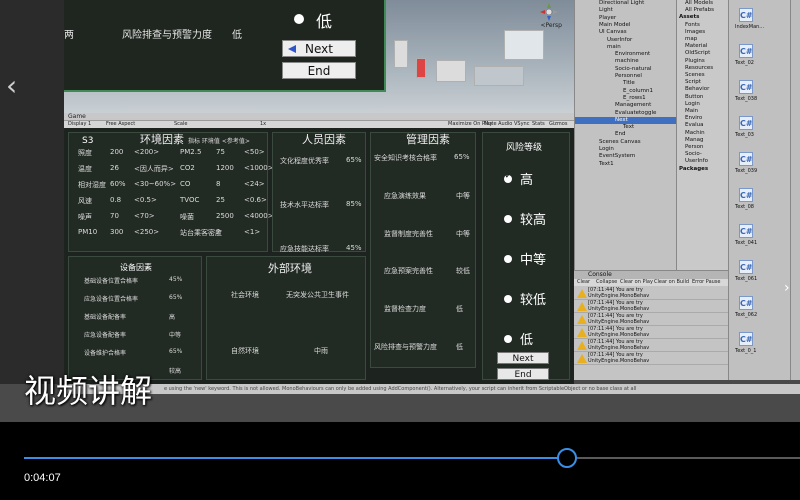  What do you see at coordinates (703, 46) in the screenshot?
I see `project-folder: Material` at bounding box center [703, 46].